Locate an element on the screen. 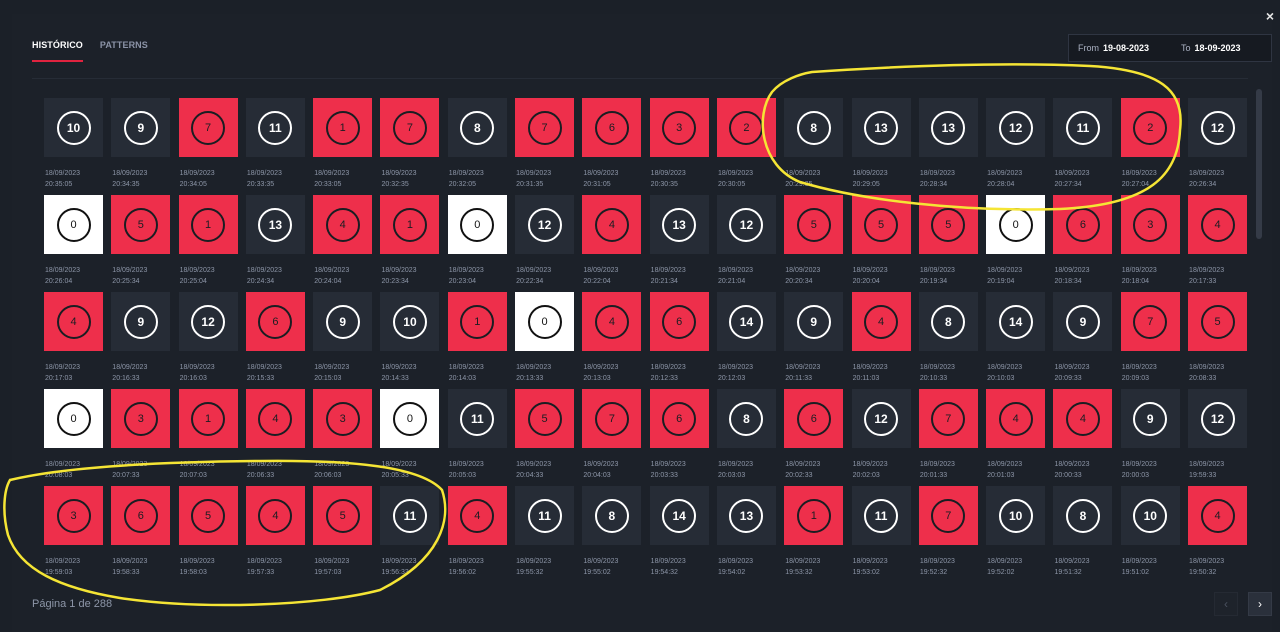 This screenshot has height=632, width=1280. result-cell: 2 18/09/2023 20:30:05 is located at coordinates (746, 143).